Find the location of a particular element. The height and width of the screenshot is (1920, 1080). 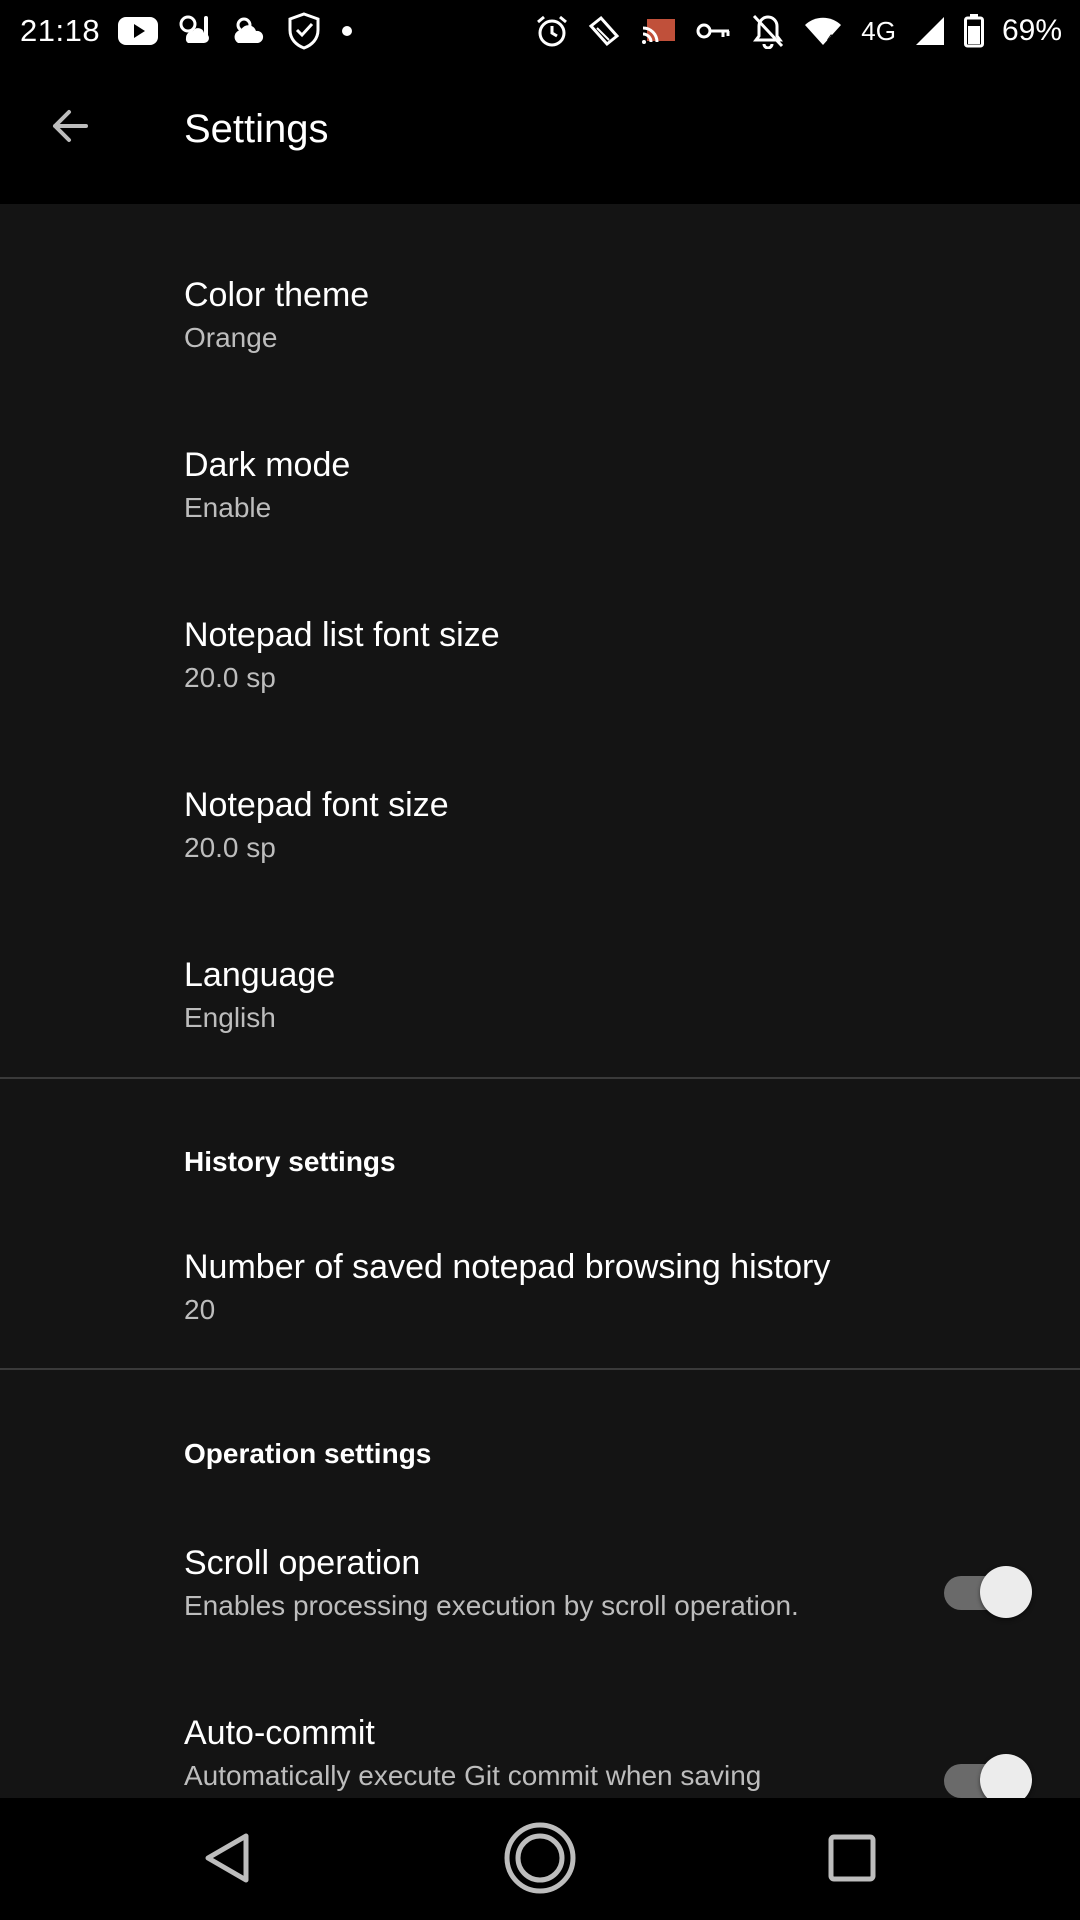

arrow-back-icon is located at coordinates (70, 128).